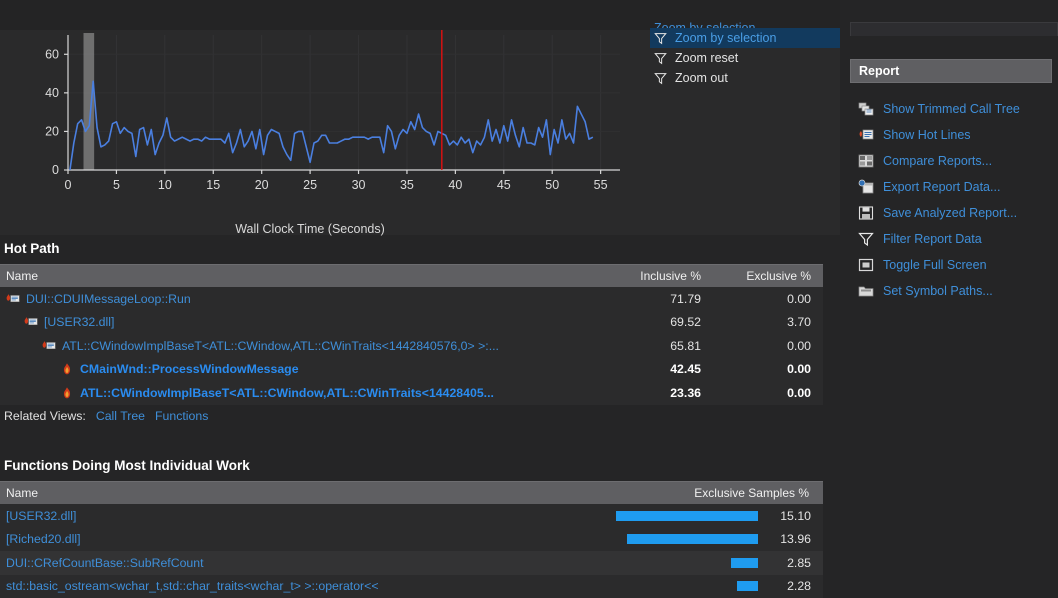  I want to click on related-view-call-tree: Call Tree, so click(120, 416).